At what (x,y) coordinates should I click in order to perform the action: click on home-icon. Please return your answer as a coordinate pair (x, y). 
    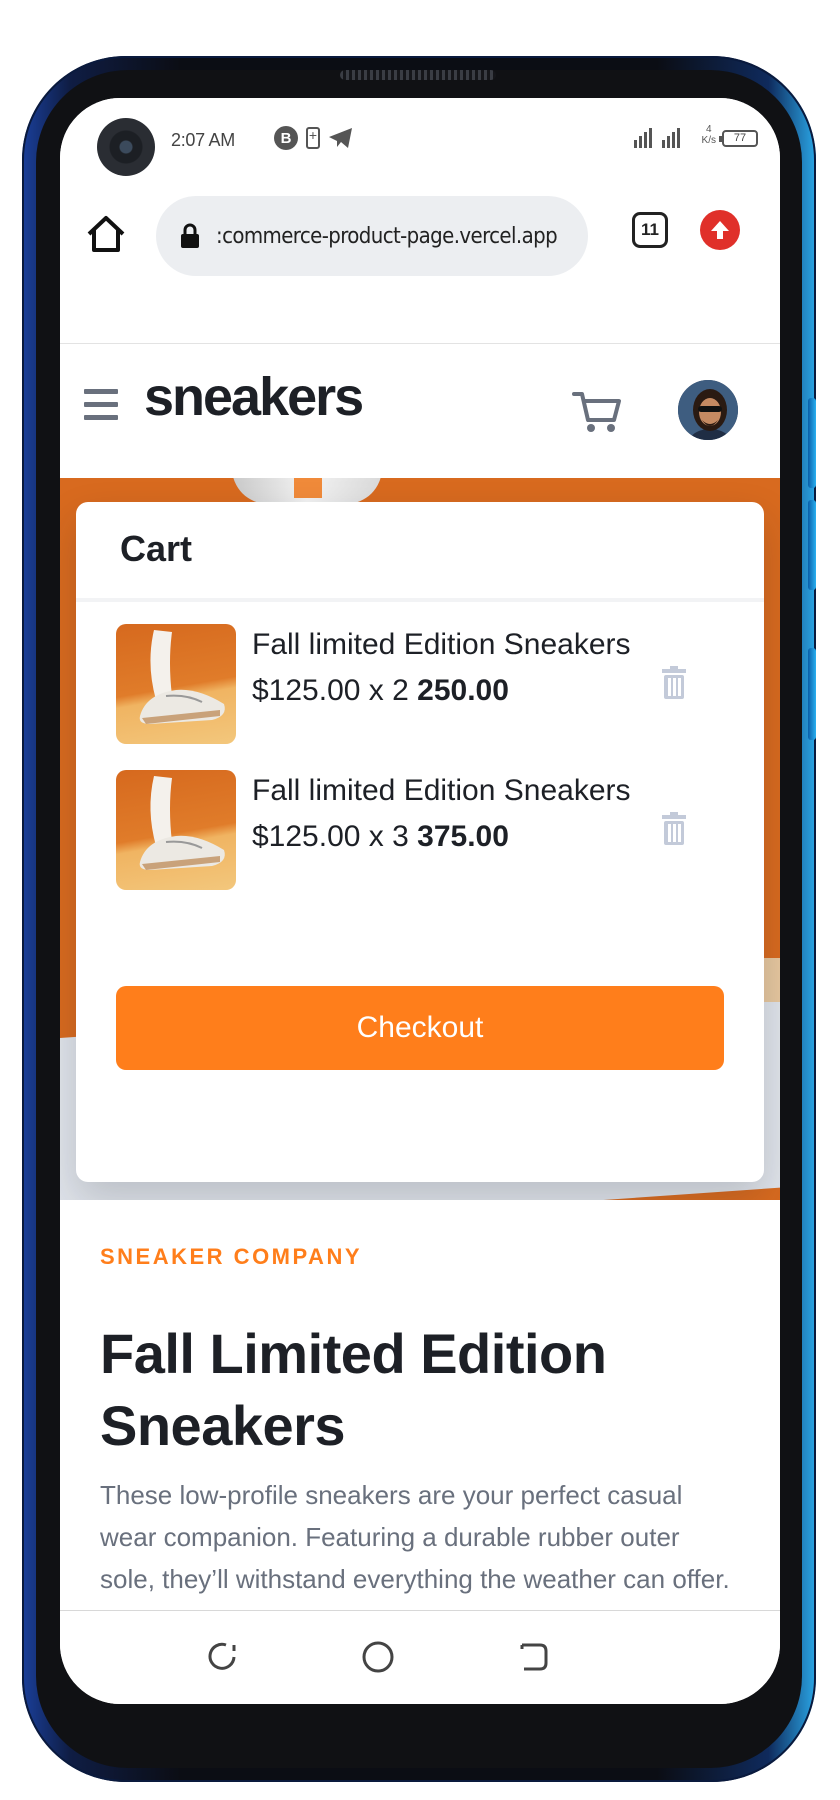
    Looking at the image, I should click on (106, 234).